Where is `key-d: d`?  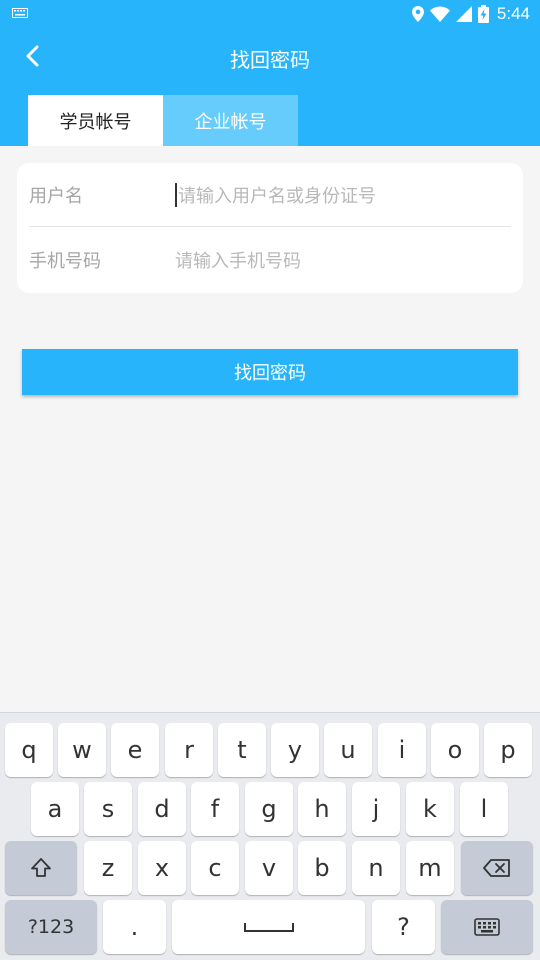
key-d: d is located at coordinates (162, 809).